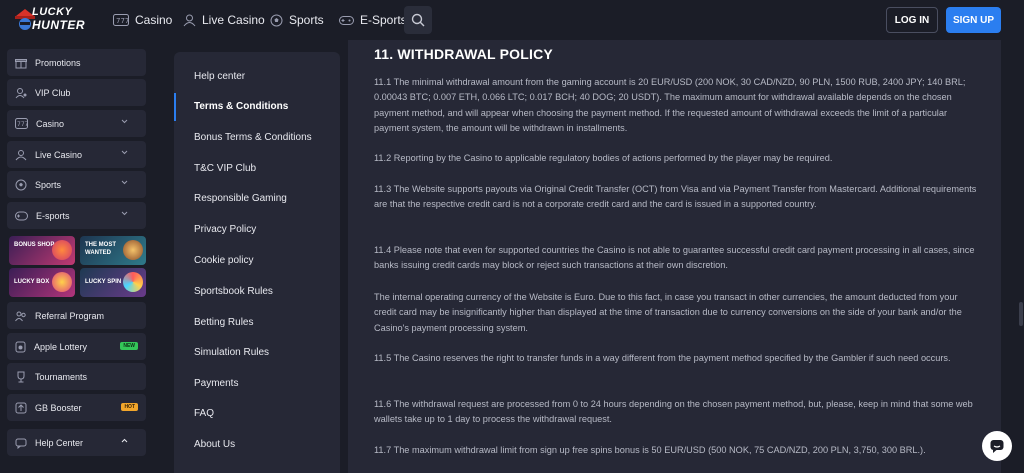  What do you see at coordinates (61, 376) in the screenshot?
I see `sidebar-item-label: Tournaments` at bounding box center [61, 376].